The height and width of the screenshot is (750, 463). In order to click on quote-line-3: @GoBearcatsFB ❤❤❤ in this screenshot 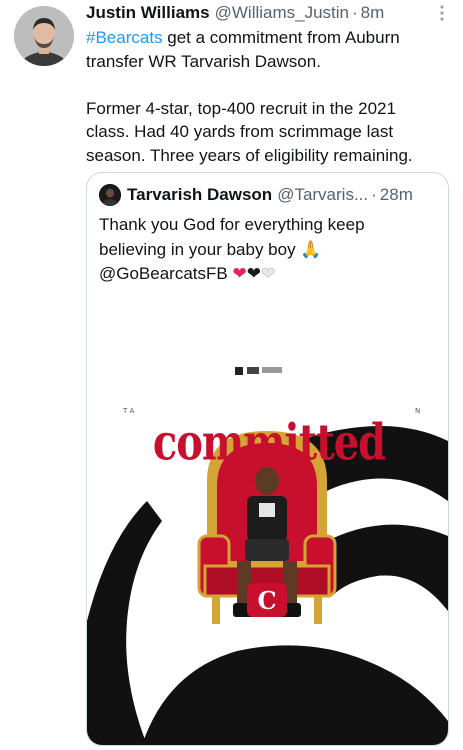, I will do `click(264, 274)`.